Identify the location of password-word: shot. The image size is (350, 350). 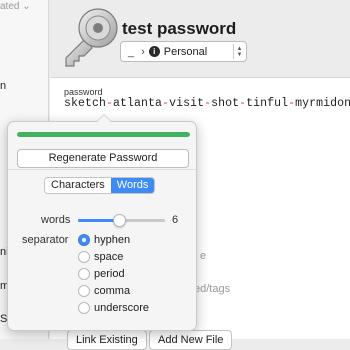
(225, 103).